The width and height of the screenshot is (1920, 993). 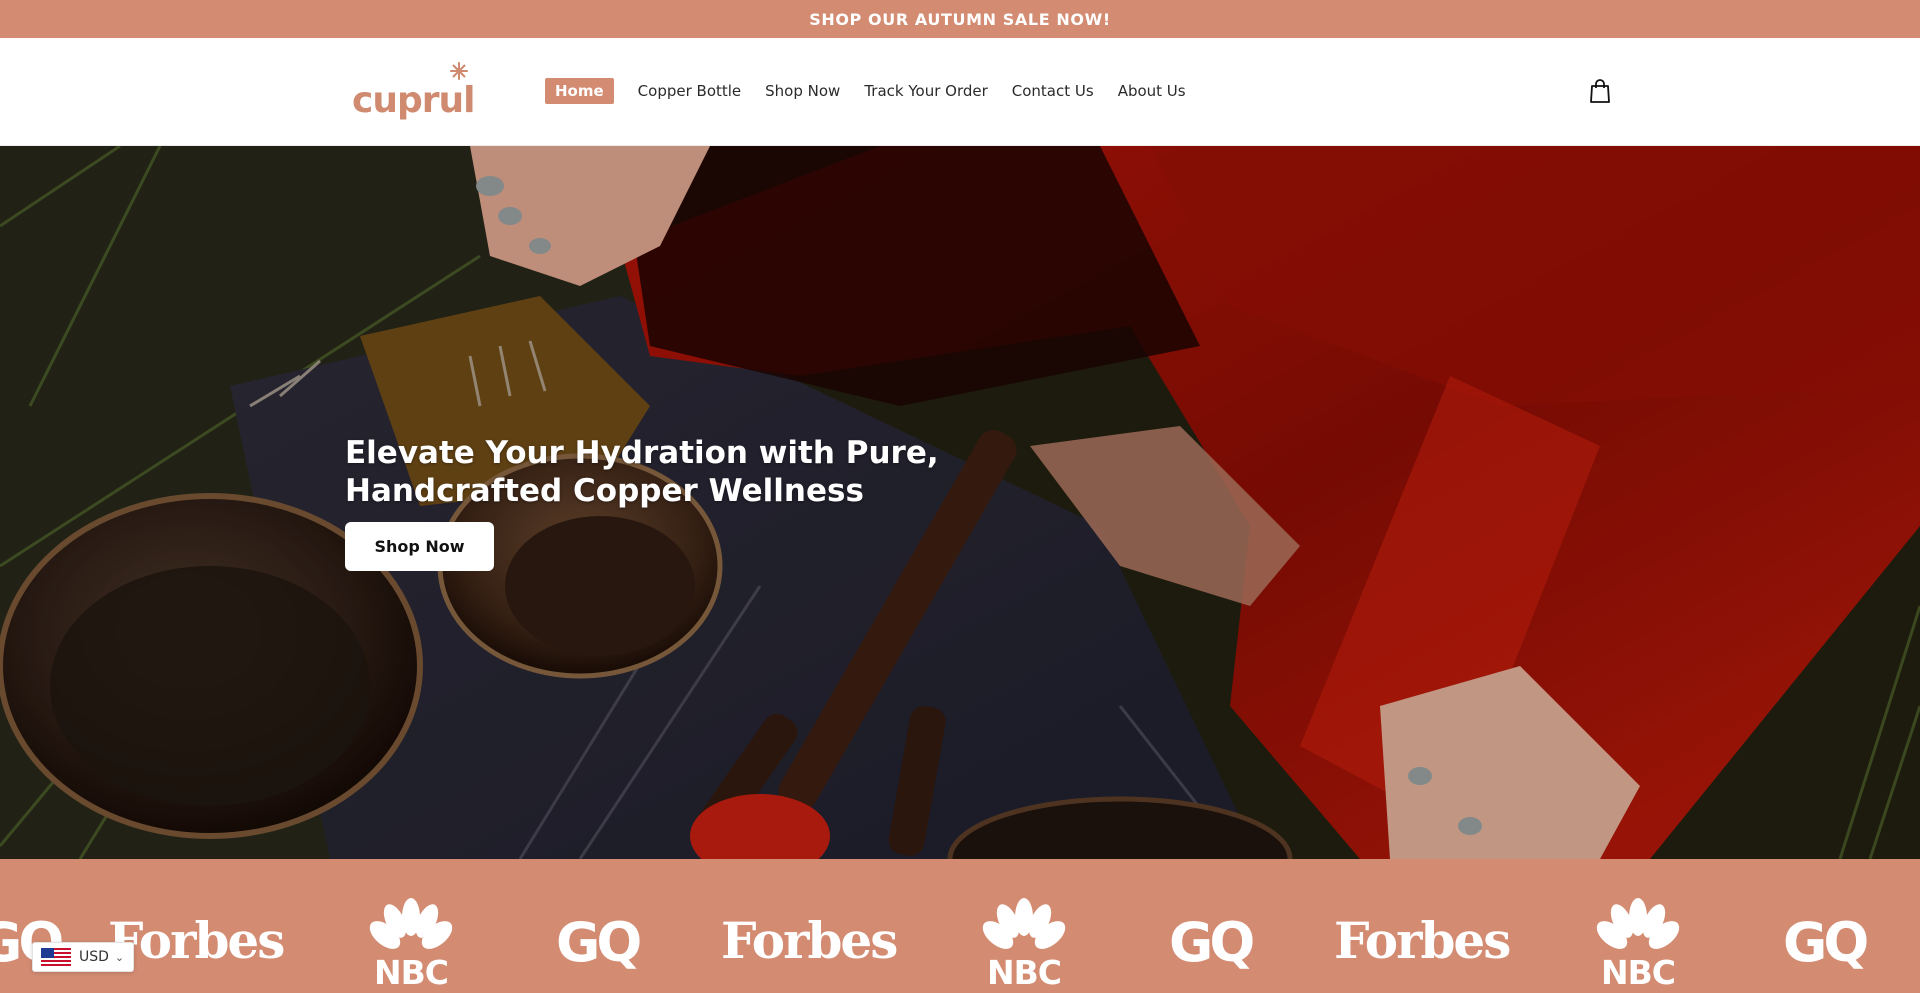 What do you see at coordinates (56, 957) in the screenshot?
I see `us-flag-icon` at bounding box center [56, 957].